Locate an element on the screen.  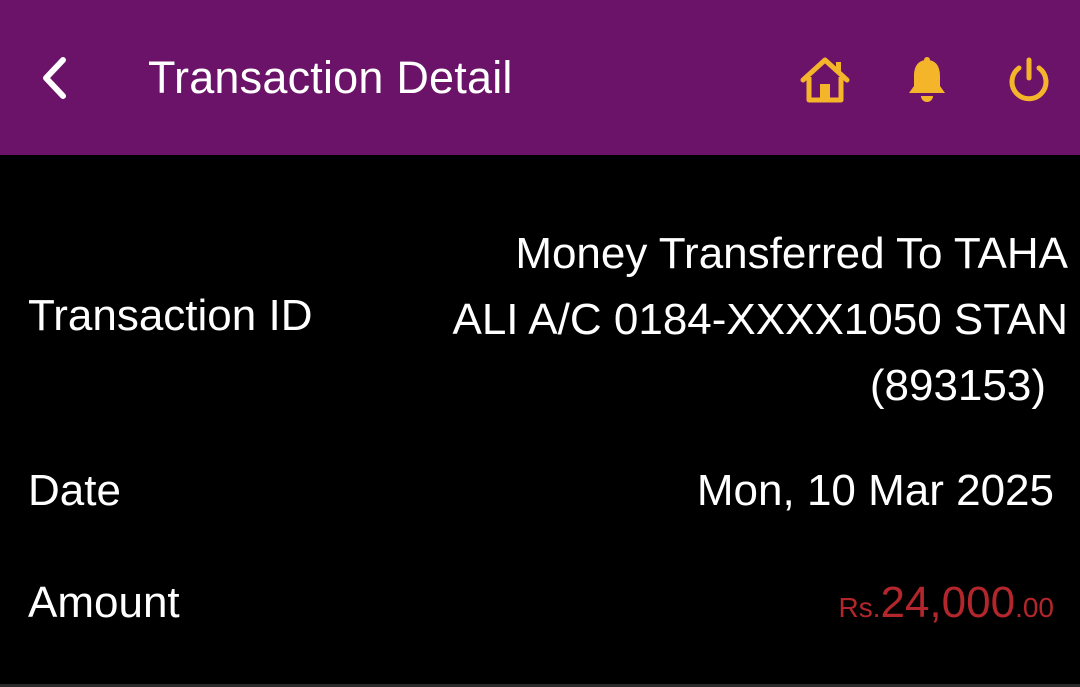
amount-currency: Rs. is located at coordinates (859, 607).